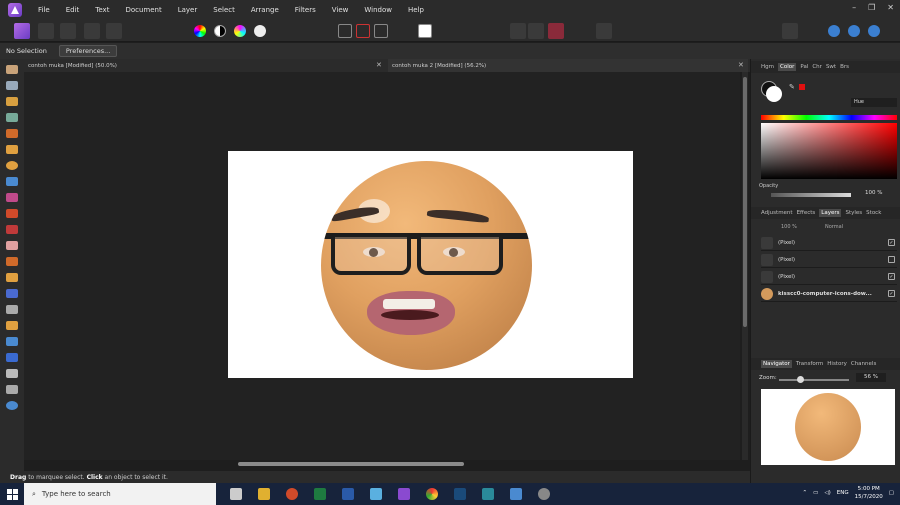 This screenshot has width=900, height=505. What do you see at coordinates (516, 494) in the screenshot?
I see `media-player-icon` at bounding box center [516, 494].